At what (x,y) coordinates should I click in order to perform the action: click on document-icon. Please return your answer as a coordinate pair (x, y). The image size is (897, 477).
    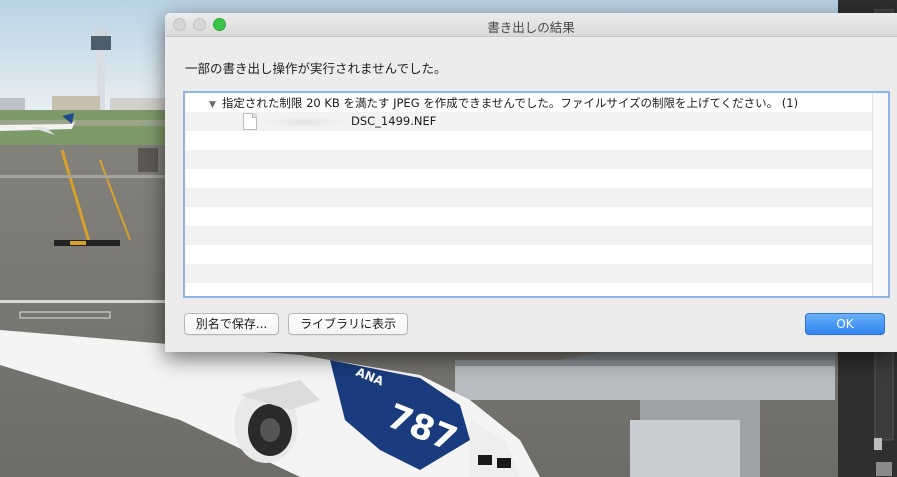
    Looking at the image, I should click on (250, 121).